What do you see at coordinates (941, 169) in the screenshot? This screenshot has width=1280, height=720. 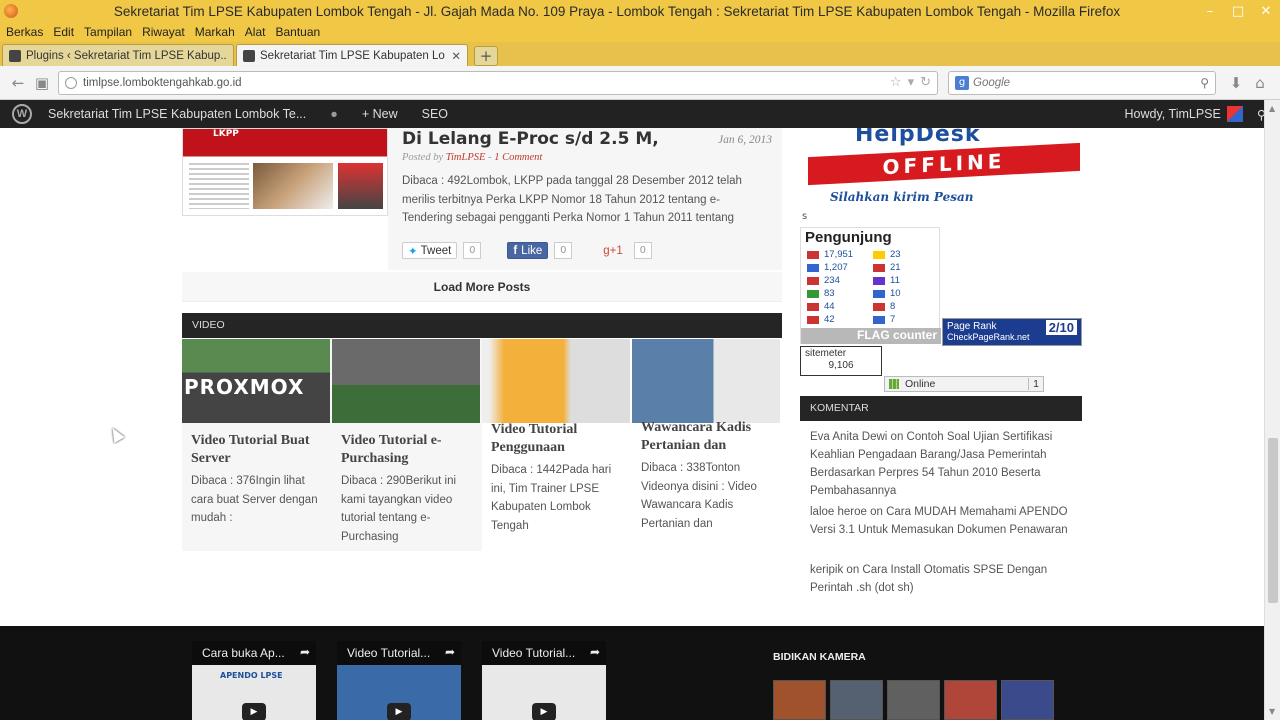 I see `helpdesk-banner: HelpDesk OFFLINE Silahkan kirim Pesan` at bounding box center [941, 169].